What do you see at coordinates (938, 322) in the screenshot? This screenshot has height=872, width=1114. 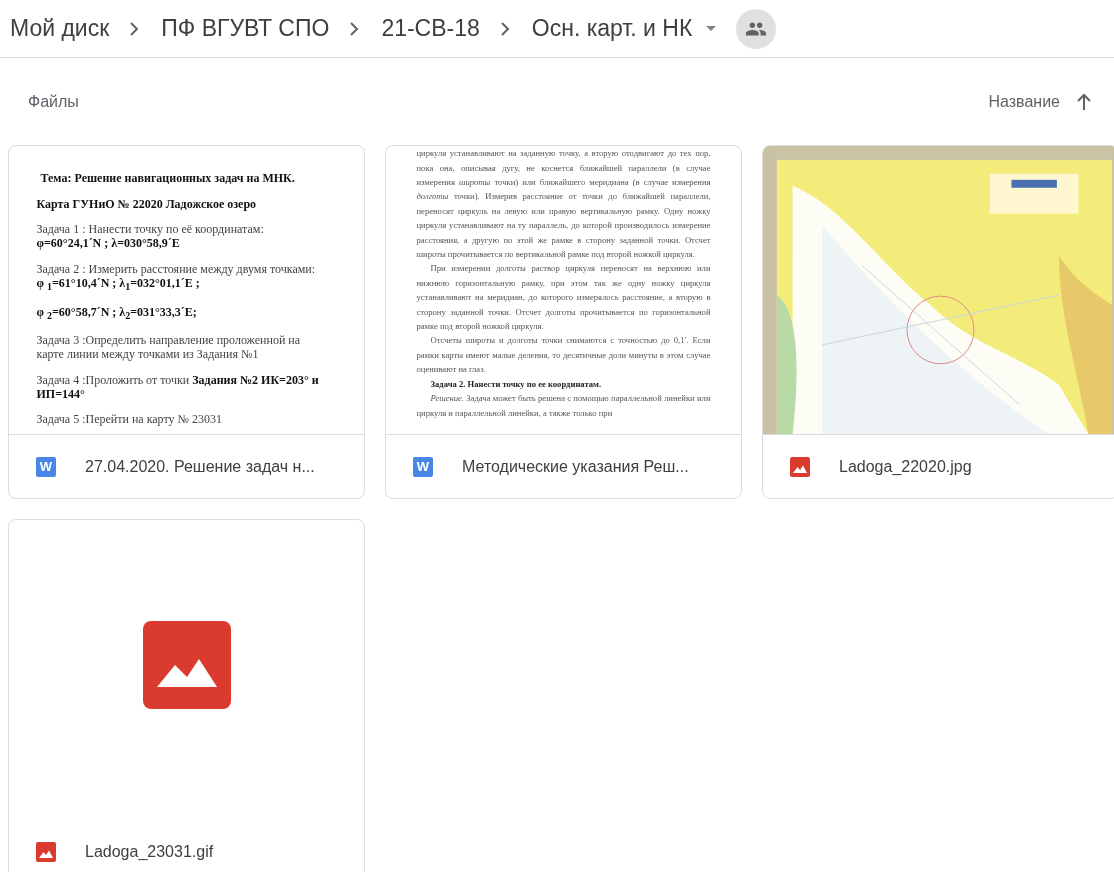 I see `file-card: Ladoga_22020.jpg` at bounding box center [938, 322].